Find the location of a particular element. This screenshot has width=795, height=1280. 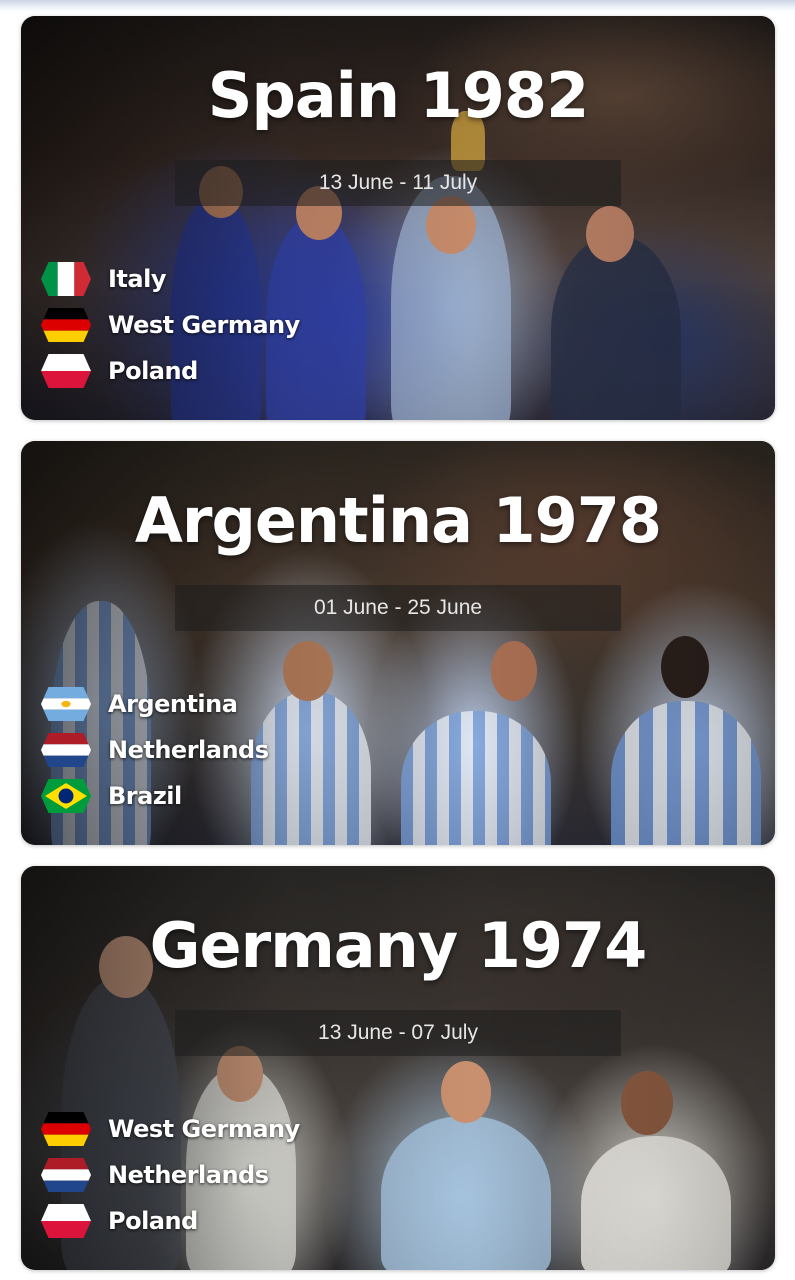

italy-flag-icon is located at coordinates (66, 279).